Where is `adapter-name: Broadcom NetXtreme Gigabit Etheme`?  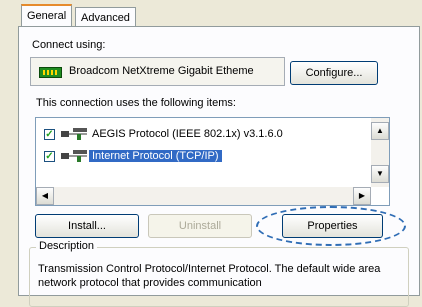
adapter-name: Broadcom NetXtreme Gigabit Etheme is located at coordinates (161, 71).